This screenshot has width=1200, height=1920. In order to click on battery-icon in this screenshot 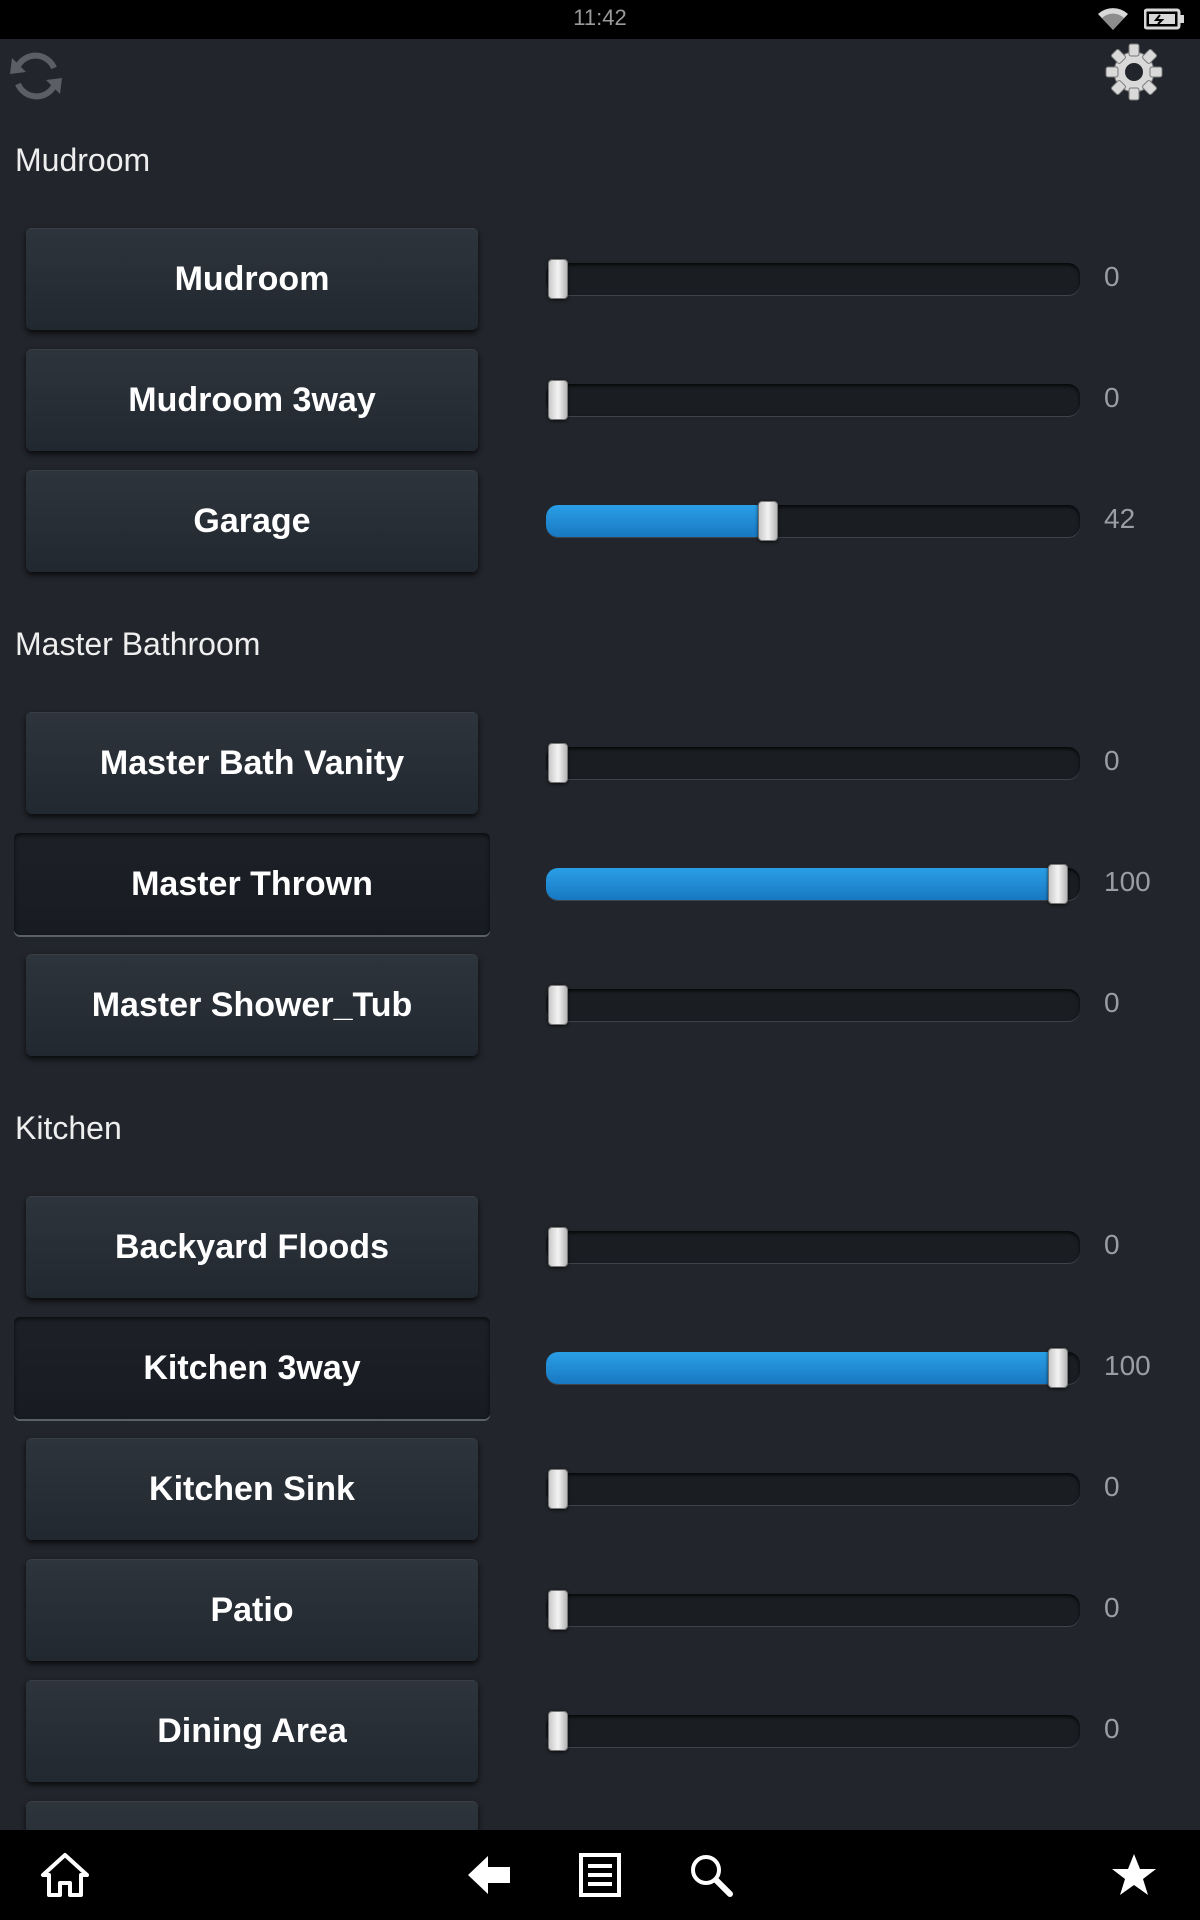, I will do `click(1164, 19)`.